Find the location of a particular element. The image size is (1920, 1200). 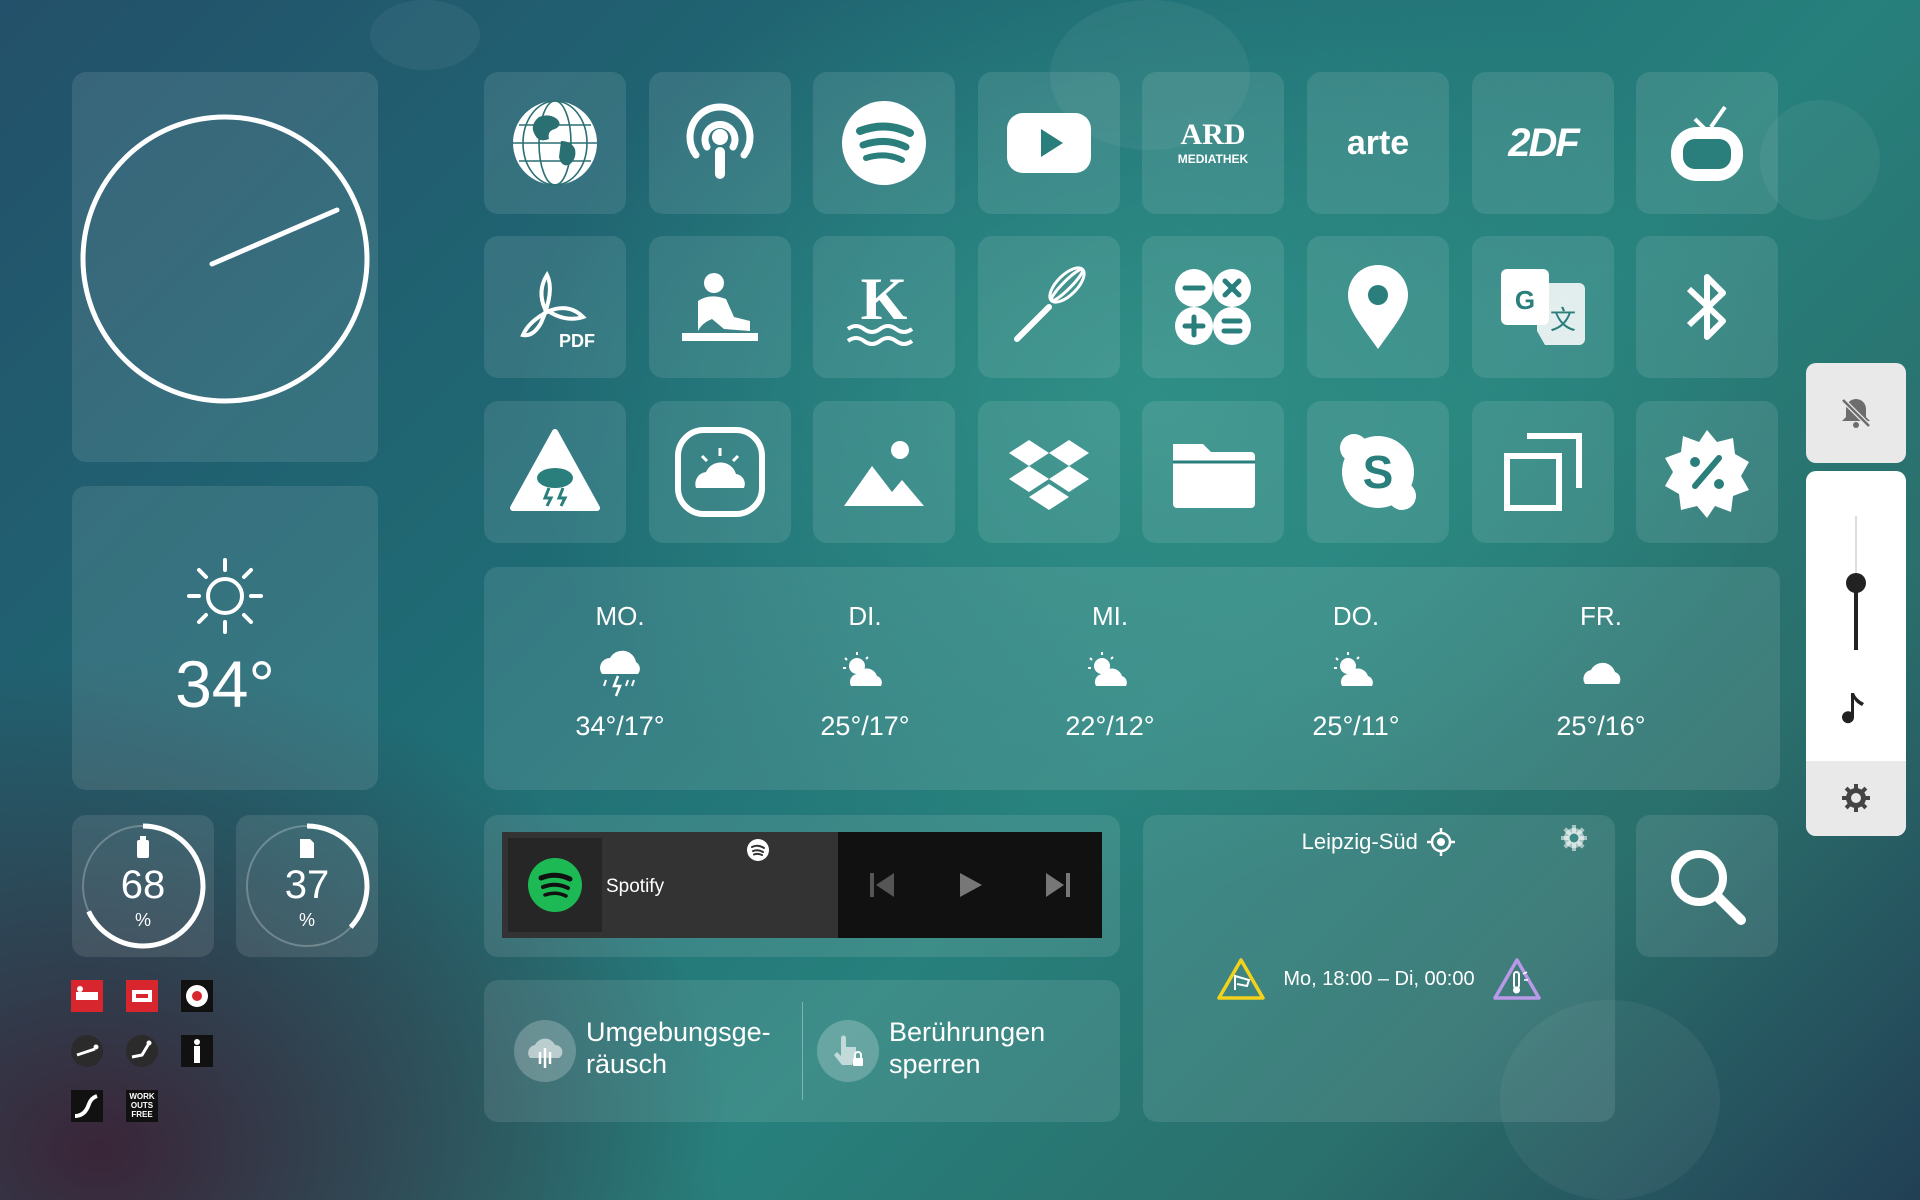

discount-badge-icon is located at coordinates (1707, 474).